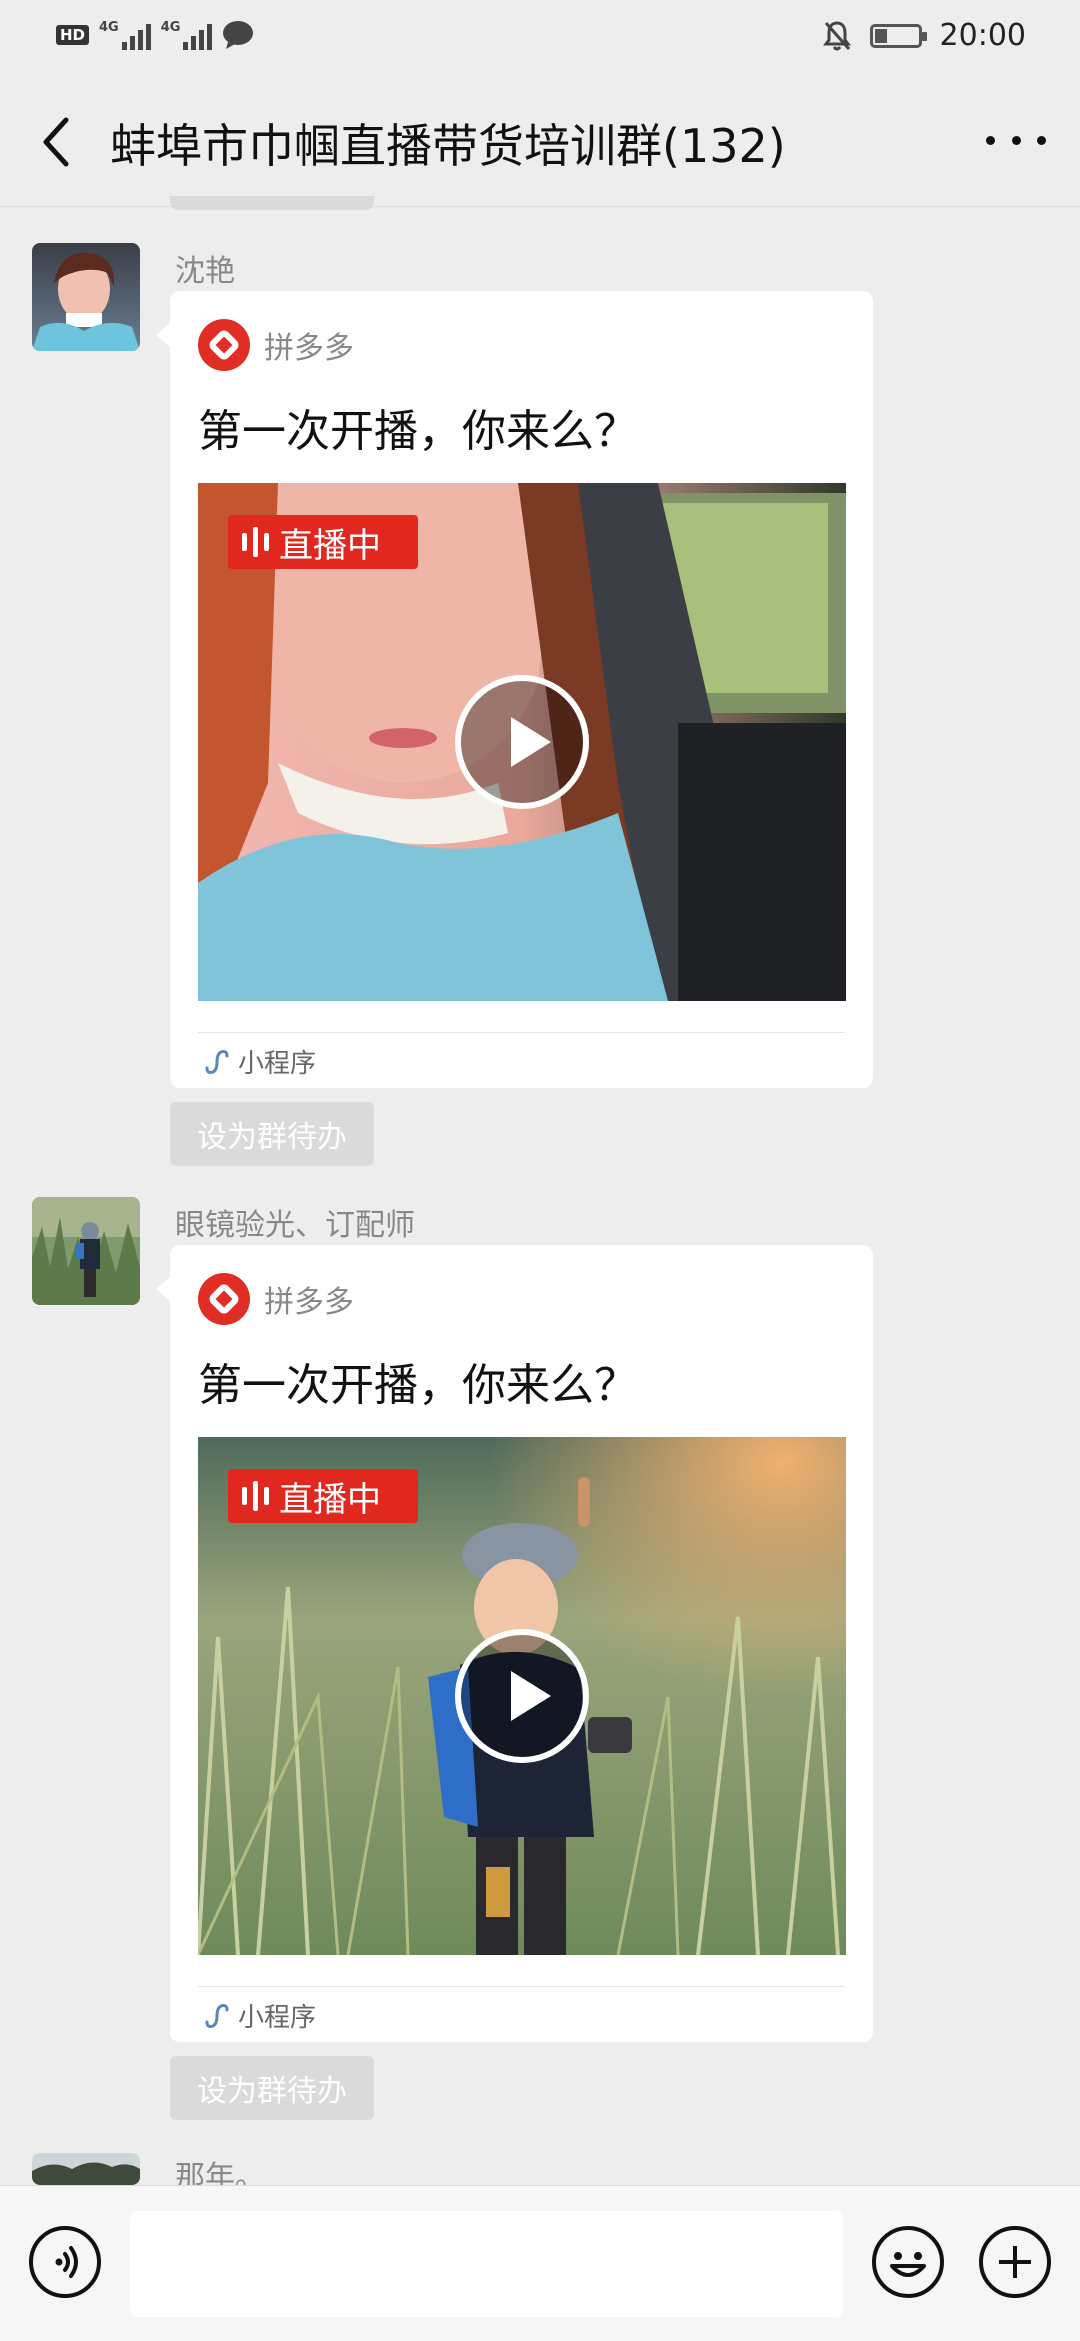 The width and height of the screenshot is (1080, 2341). I want to click on signal-icon-2: 4G, so click(187, 35).